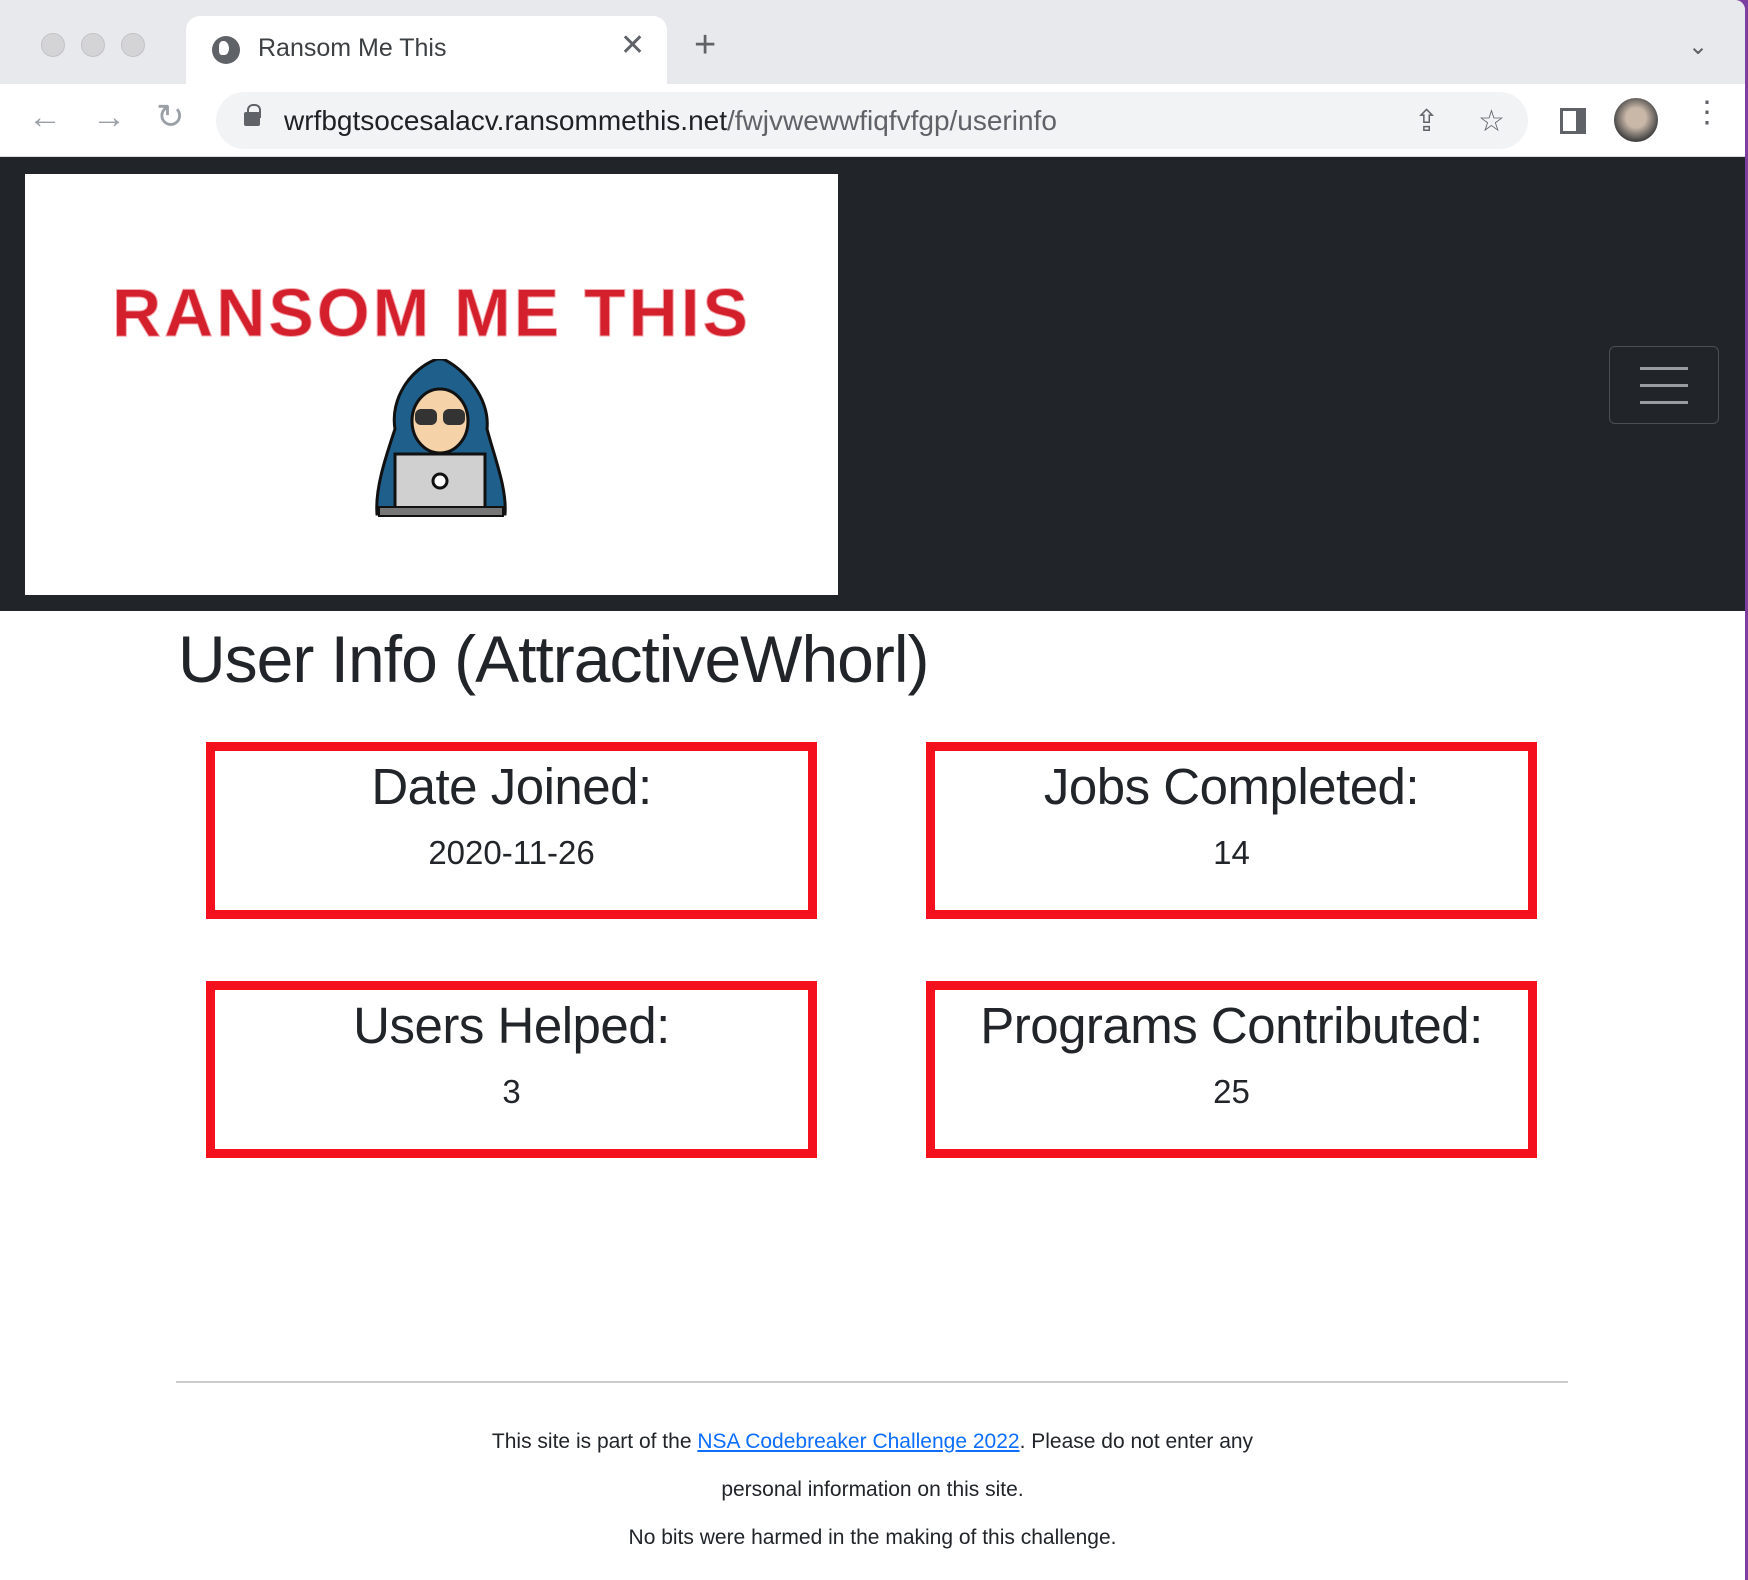 Image resolution: width=1748 pixels, height=1580 pixels. I want to click on profile-avatar, so click(1636, 120).